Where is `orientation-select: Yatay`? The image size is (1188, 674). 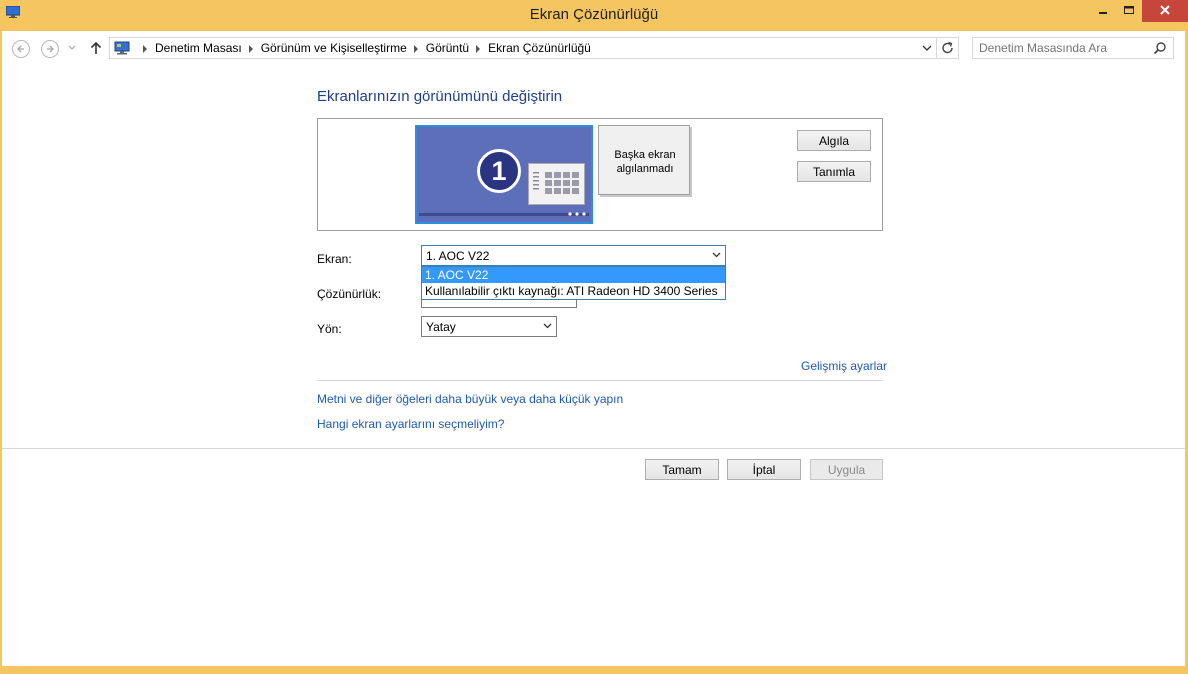
orientation-select: Yatay is located at coordinates (489, 326).